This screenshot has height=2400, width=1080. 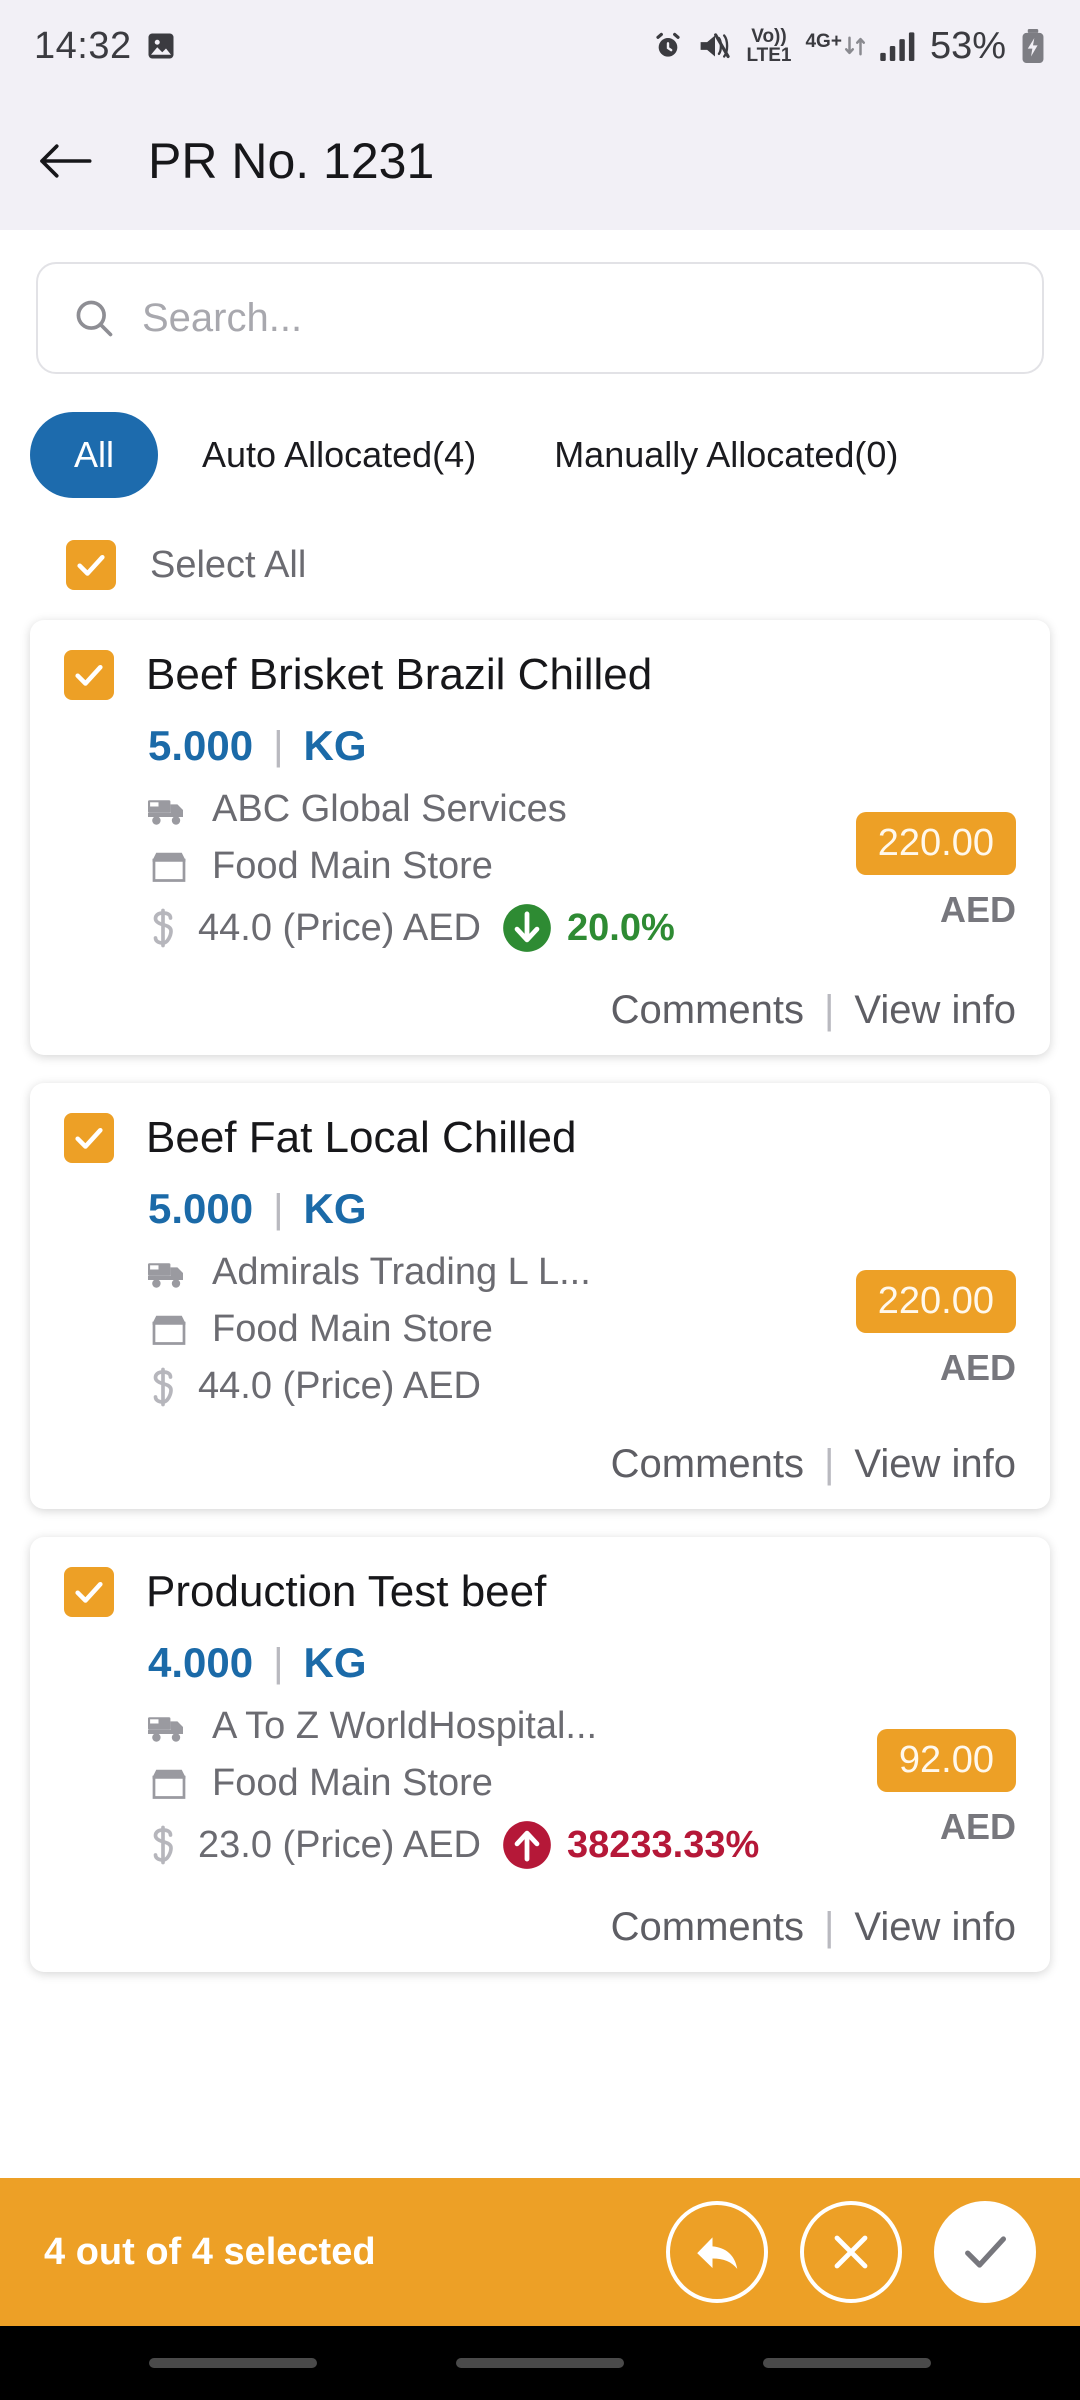 I want to click on price-text: 23.0 (Price) AED, so click(x=339, y=1844).